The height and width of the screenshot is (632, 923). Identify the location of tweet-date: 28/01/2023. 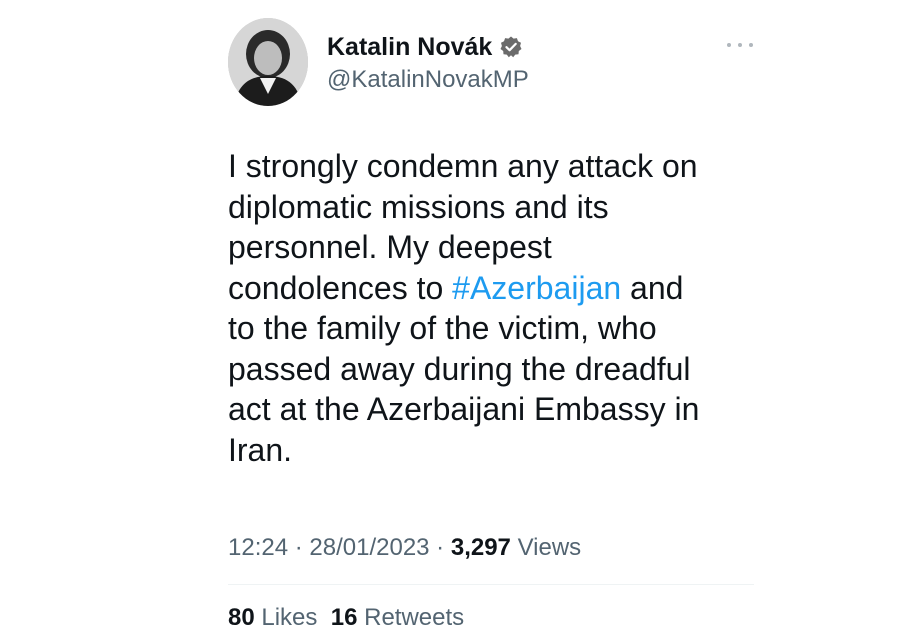
(369, 547).